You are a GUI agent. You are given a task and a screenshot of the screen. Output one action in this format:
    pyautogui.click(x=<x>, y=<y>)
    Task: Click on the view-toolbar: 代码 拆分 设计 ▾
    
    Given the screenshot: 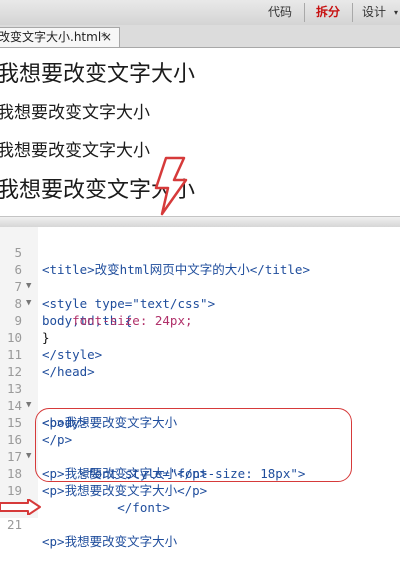 What is the action you would take?
    pyautogui.click(x=200, y=13)
    